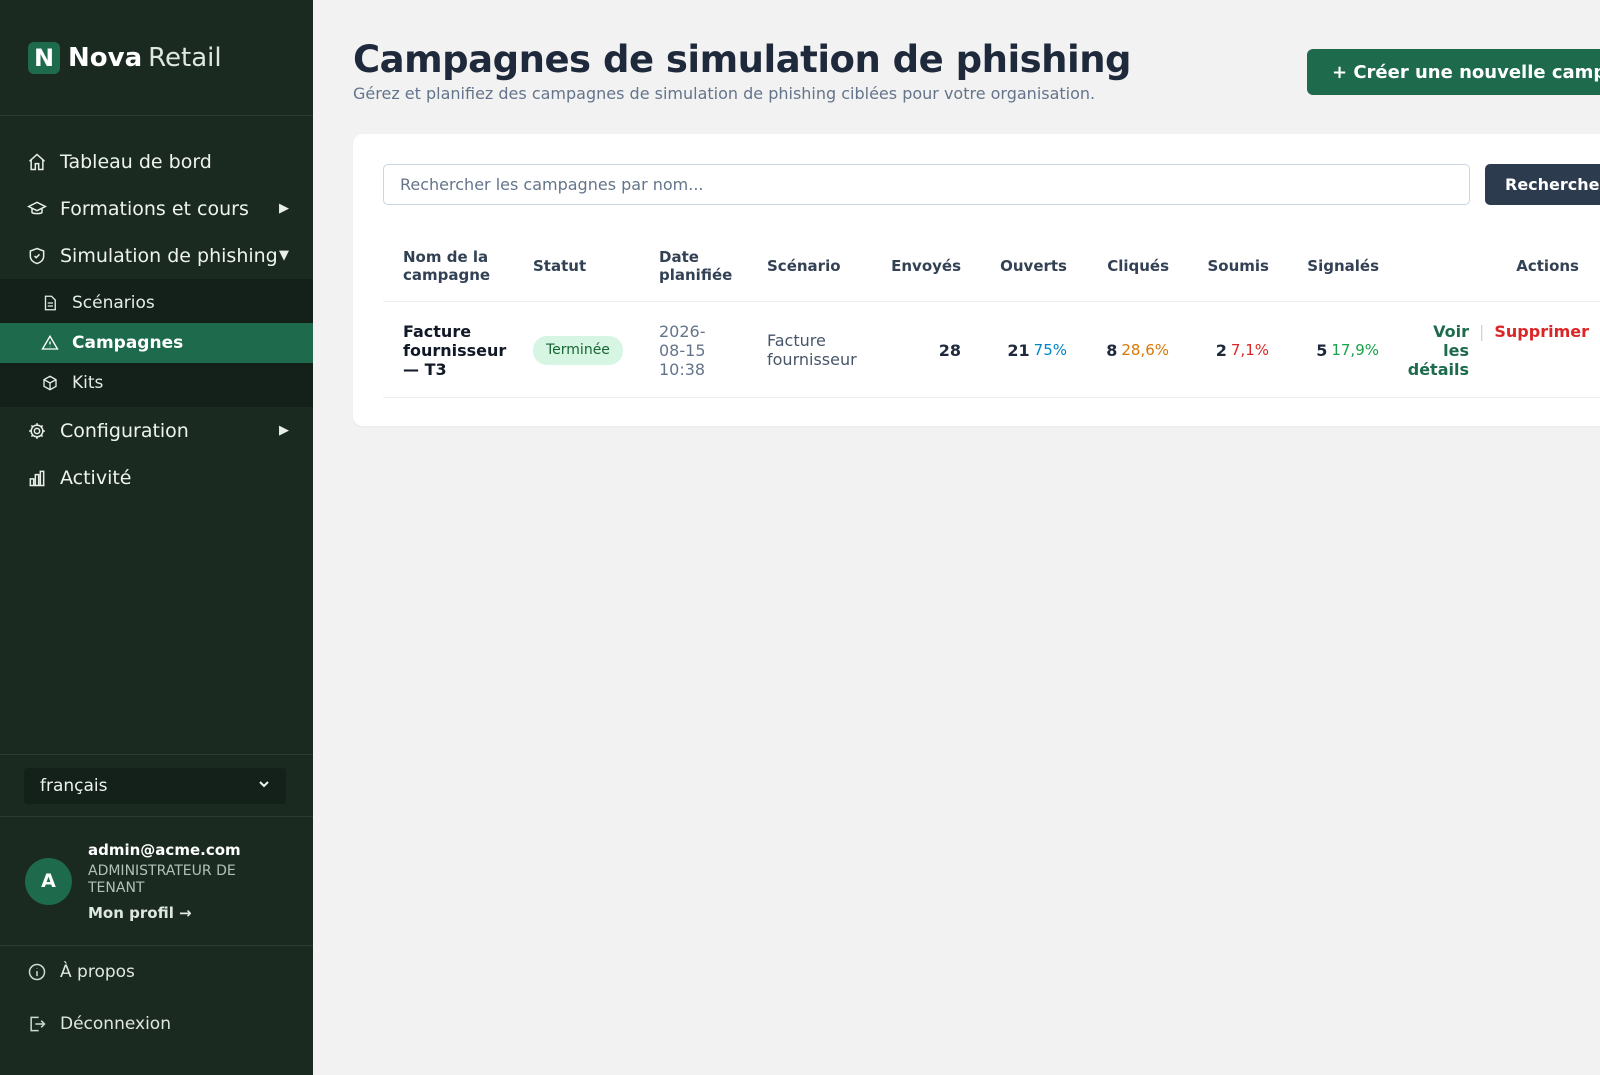  I want to click on search-input, so click(926, 184).